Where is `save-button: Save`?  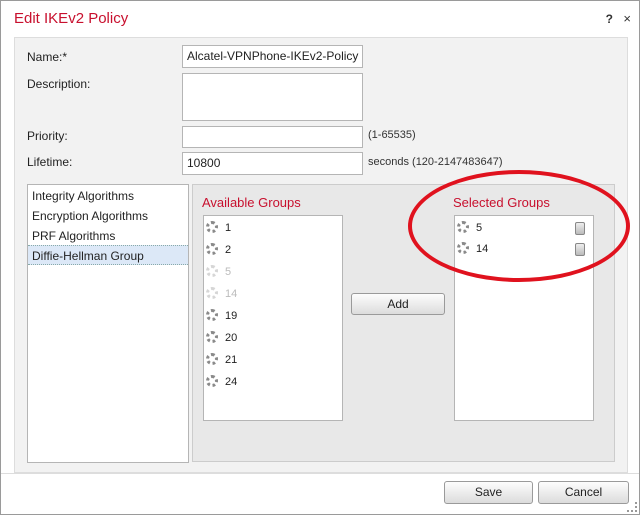
save-button: Save is located at coordinates (488, 492).